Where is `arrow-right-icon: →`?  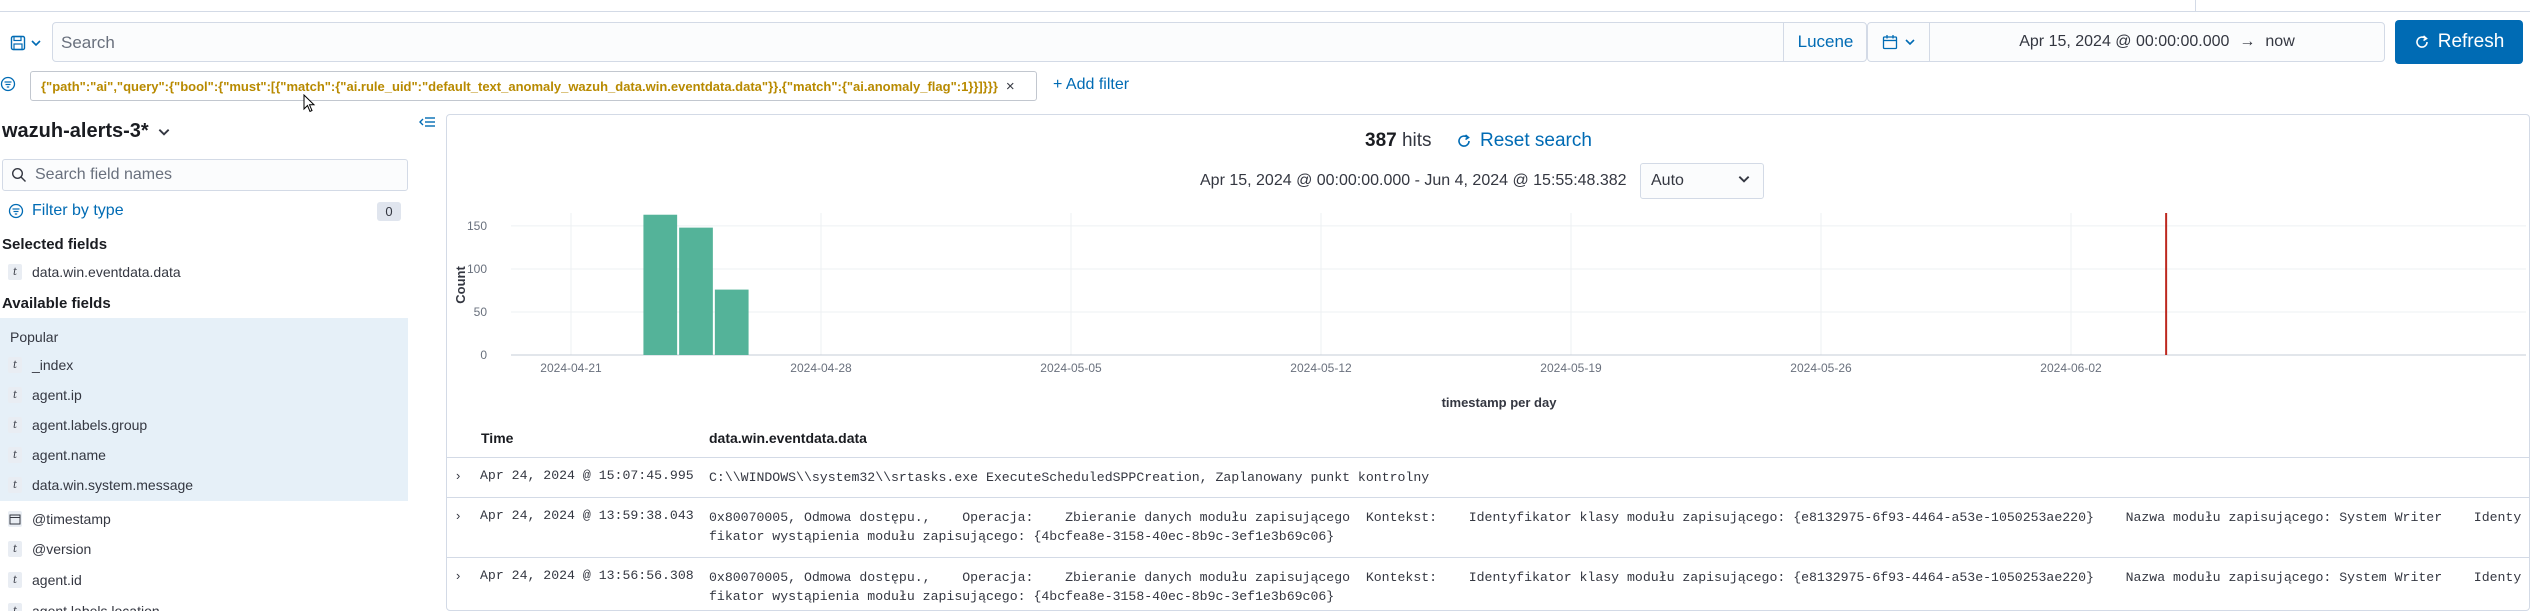 arrow-right-icon: → is located at coordinates (2247, 41).